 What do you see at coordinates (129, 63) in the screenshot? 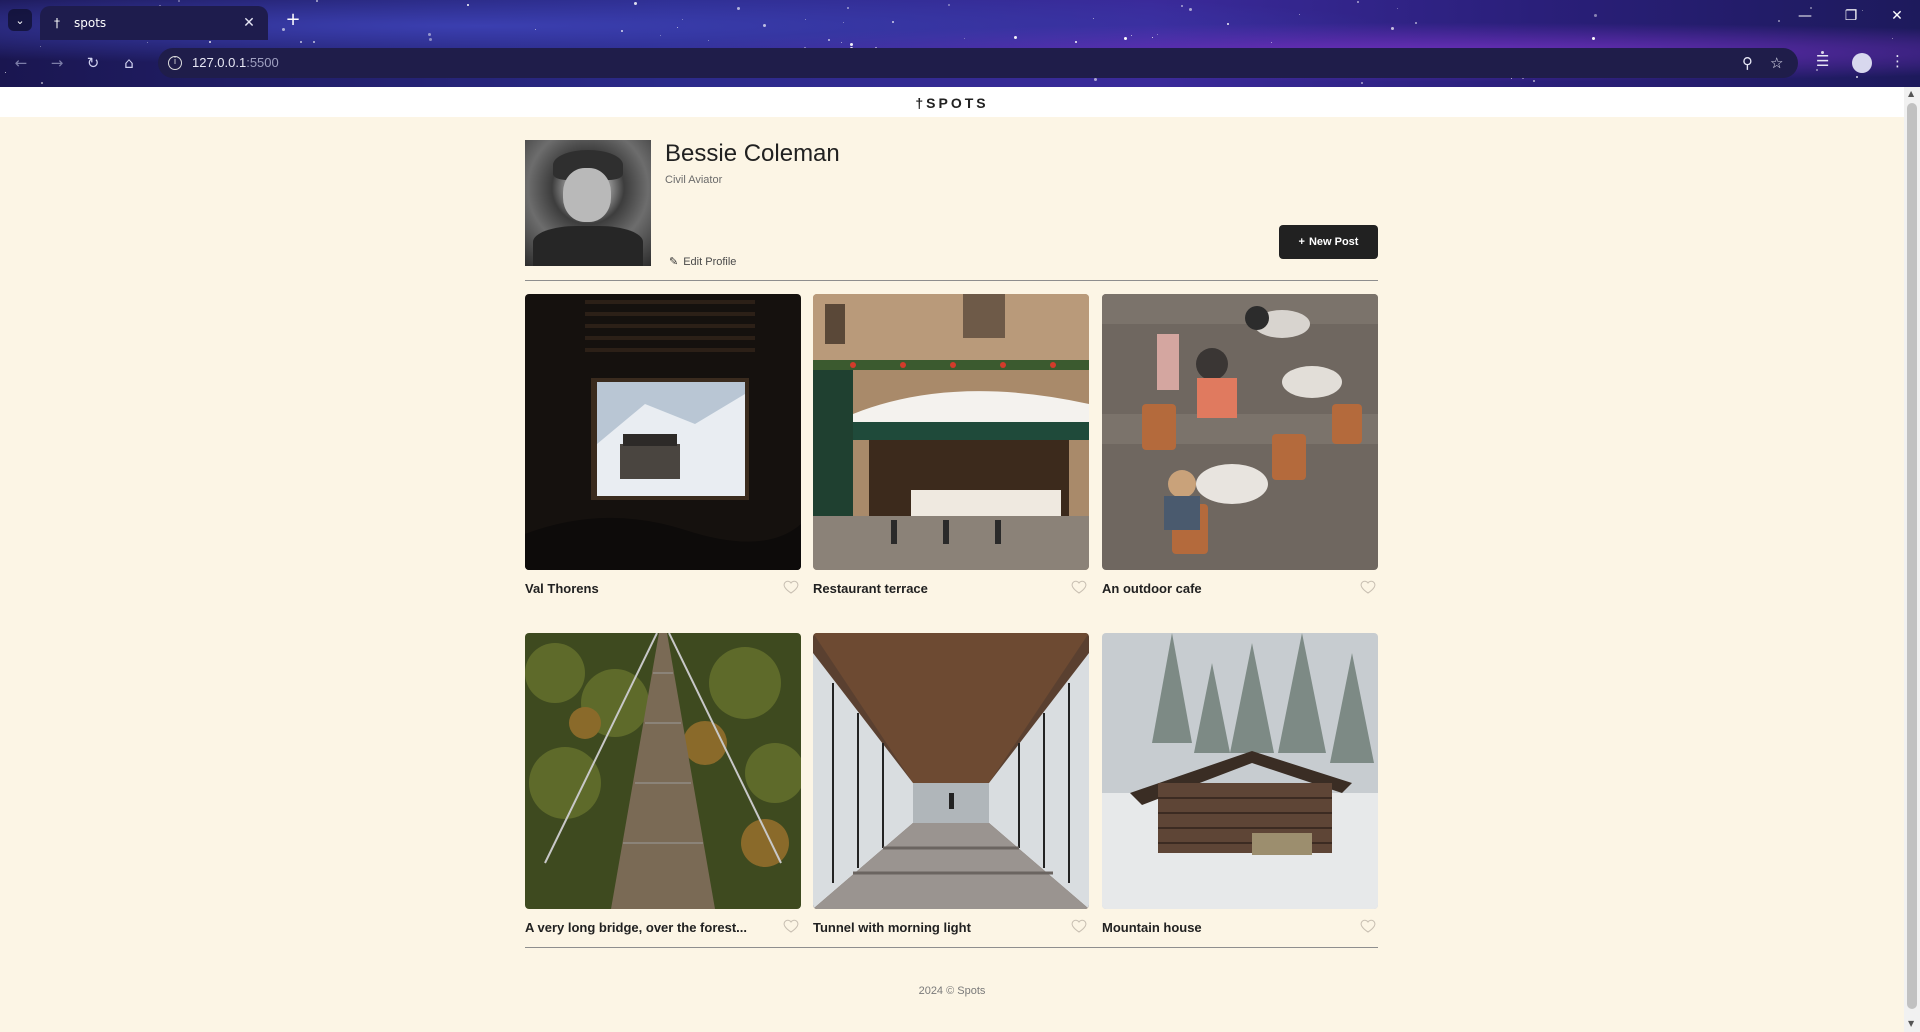
I see `home-icon: ⌂` at bounding box center [129, 63].